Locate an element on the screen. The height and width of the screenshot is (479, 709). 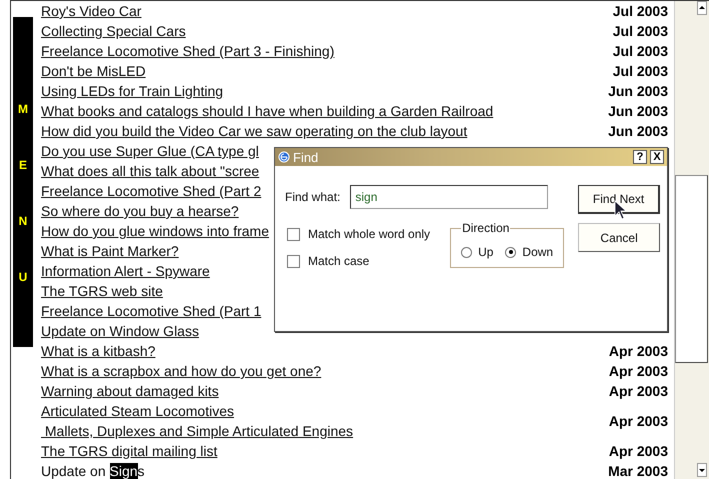
article-link: Roy's Video Car is located at coordinates (91, 11).